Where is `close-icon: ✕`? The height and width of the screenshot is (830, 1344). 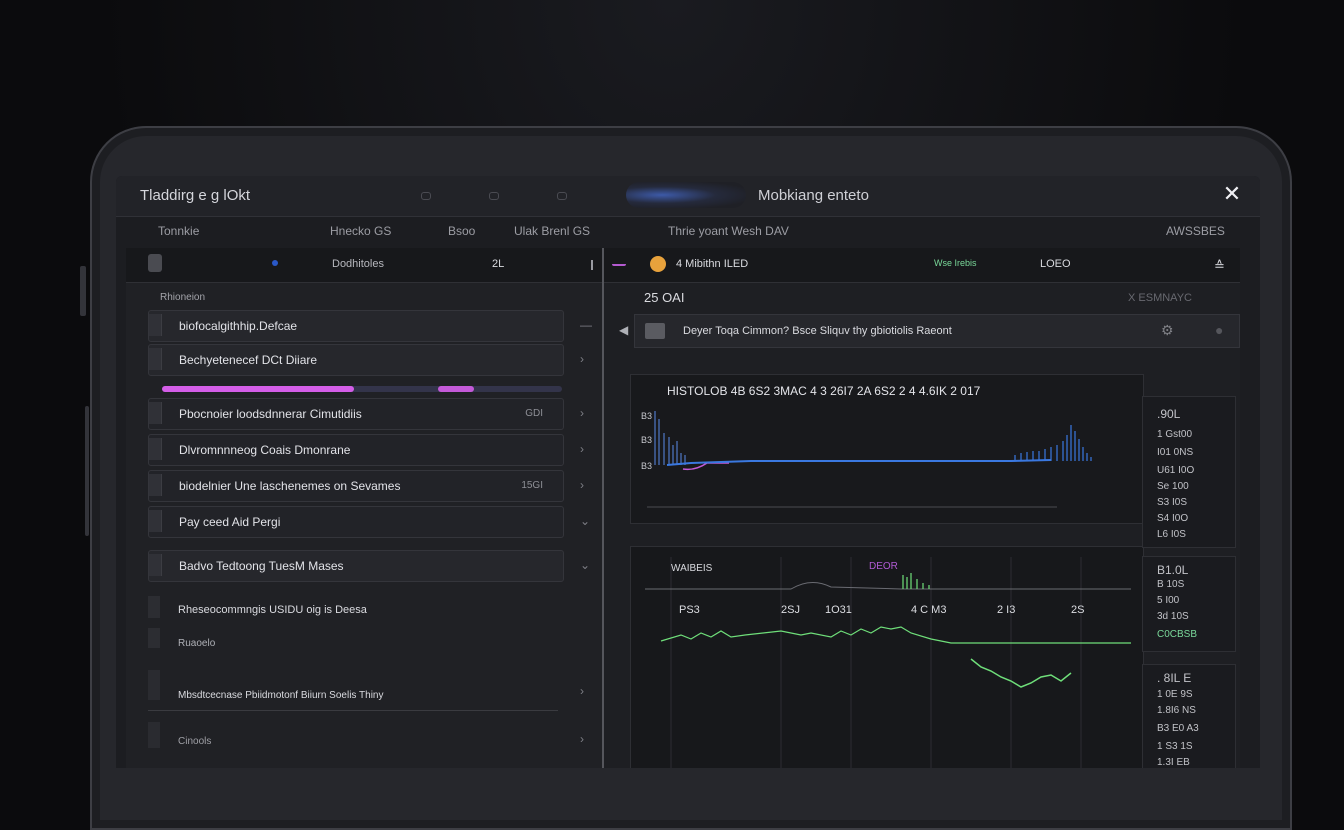 close-icon: ✕ is located at coordinates (1232, 194).